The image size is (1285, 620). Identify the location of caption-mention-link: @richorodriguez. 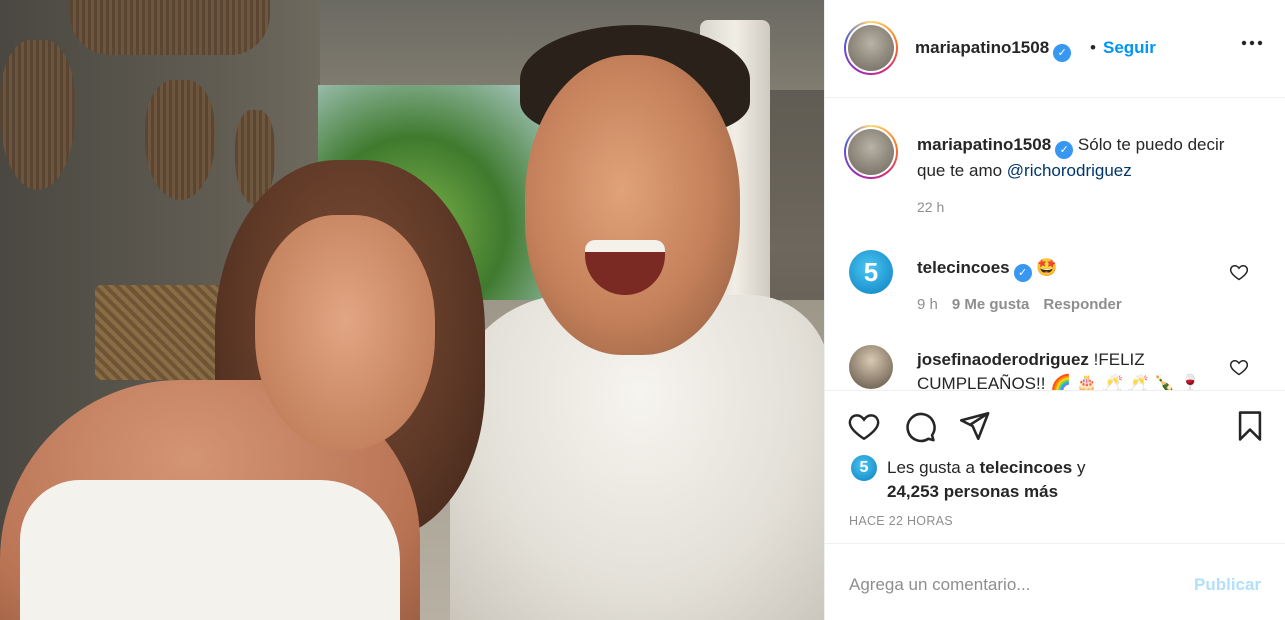
(1069, 170).